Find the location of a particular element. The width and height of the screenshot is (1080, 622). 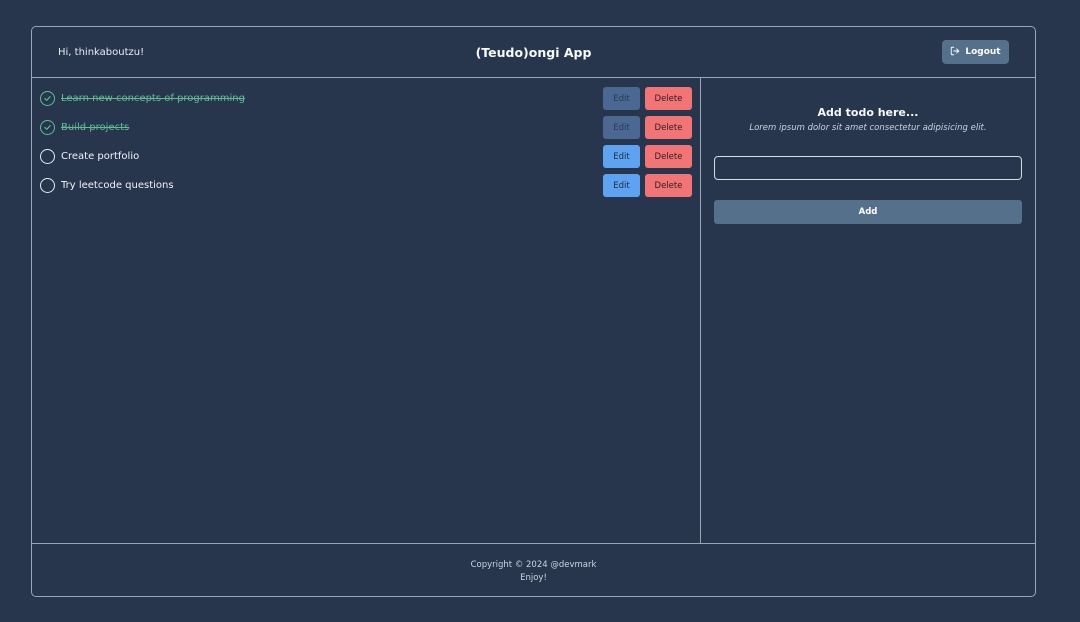

add-button: Add is located at coordinates (868, 212).